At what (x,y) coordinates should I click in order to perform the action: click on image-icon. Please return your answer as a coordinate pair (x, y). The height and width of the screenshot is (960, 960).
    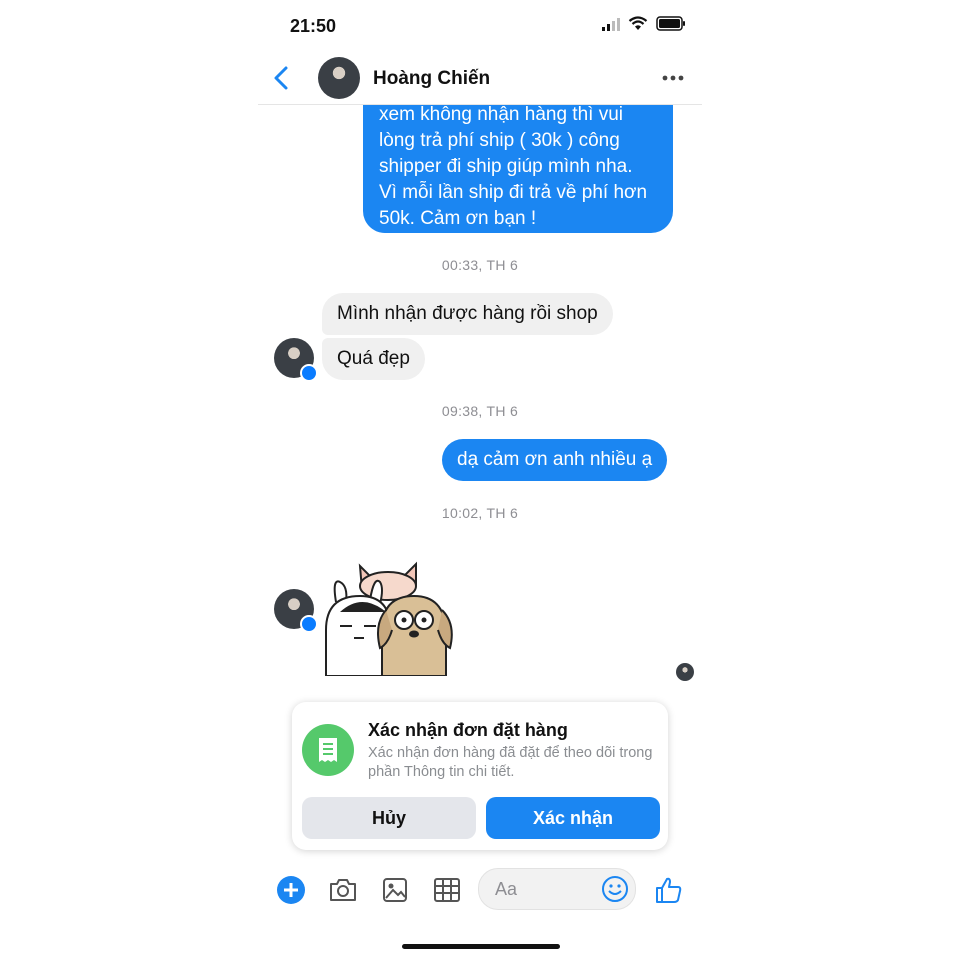
    Looking at the image, I should click on (395, 890).